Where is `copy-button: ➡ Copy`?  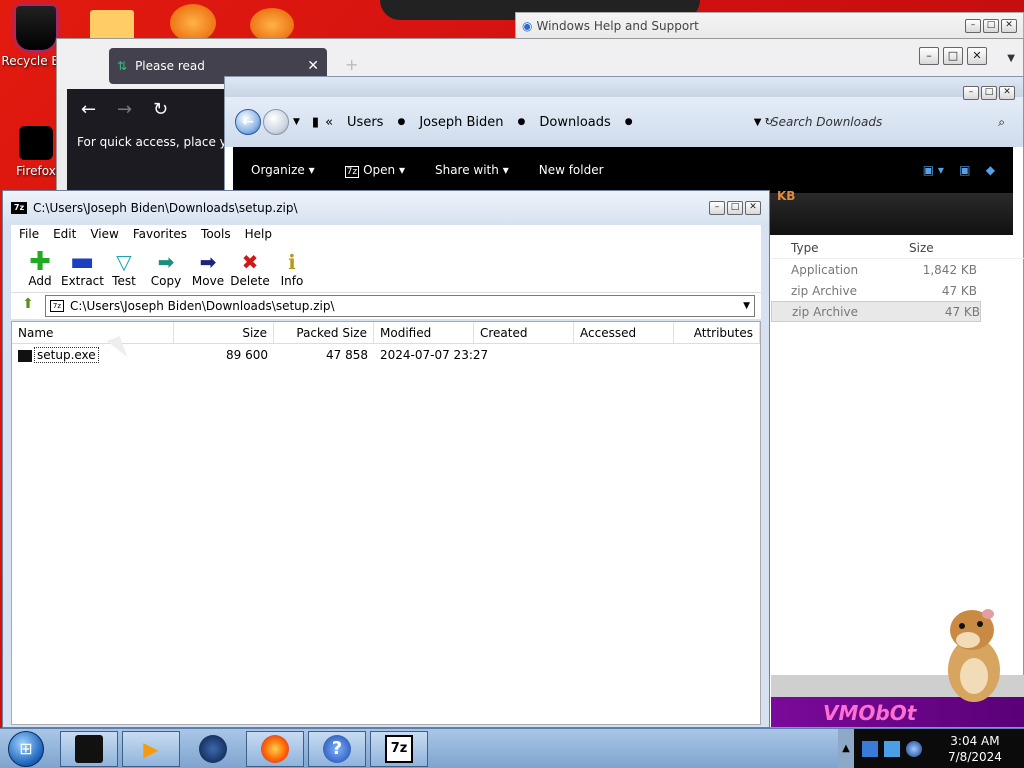
copy-button: ➡ Copy is located at coordinates (166, 269).